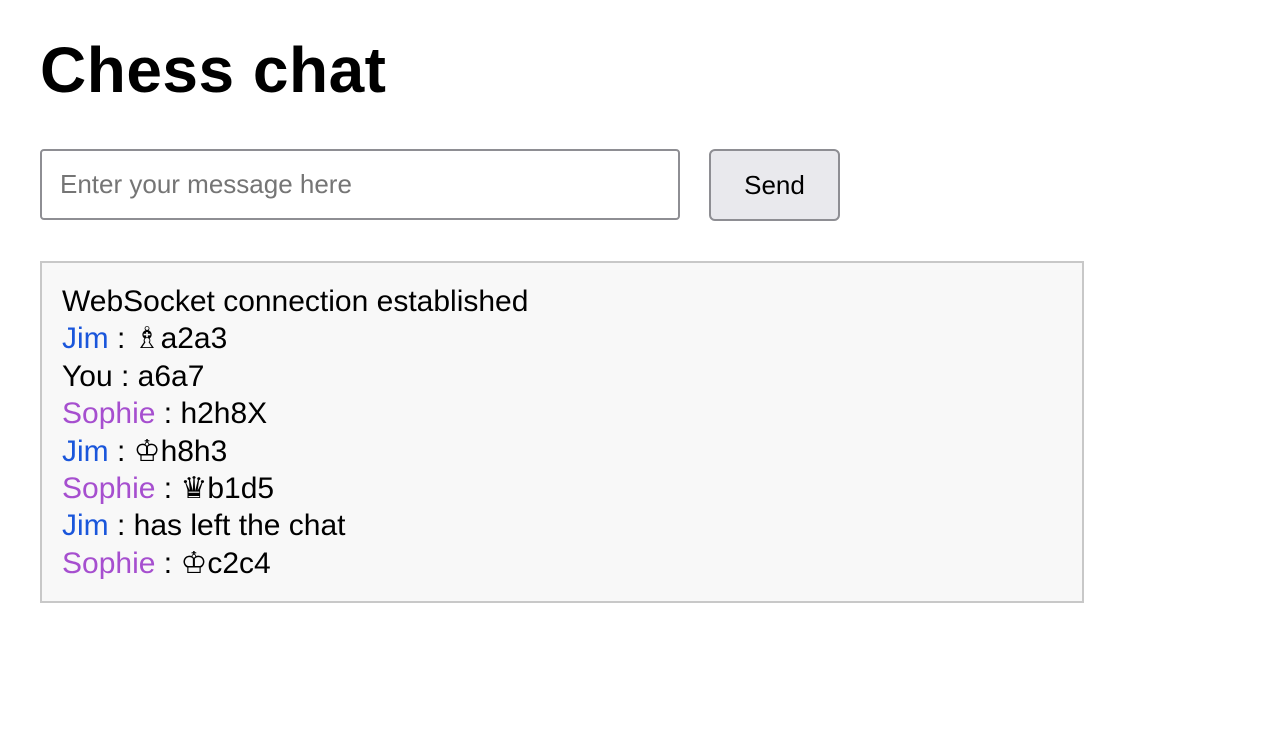 This screenshot has height=752, width=1268. Describe the element at coordinates (562, 525) in the screenshot. I see `chat-message: Jim : has left the chat` at that location.